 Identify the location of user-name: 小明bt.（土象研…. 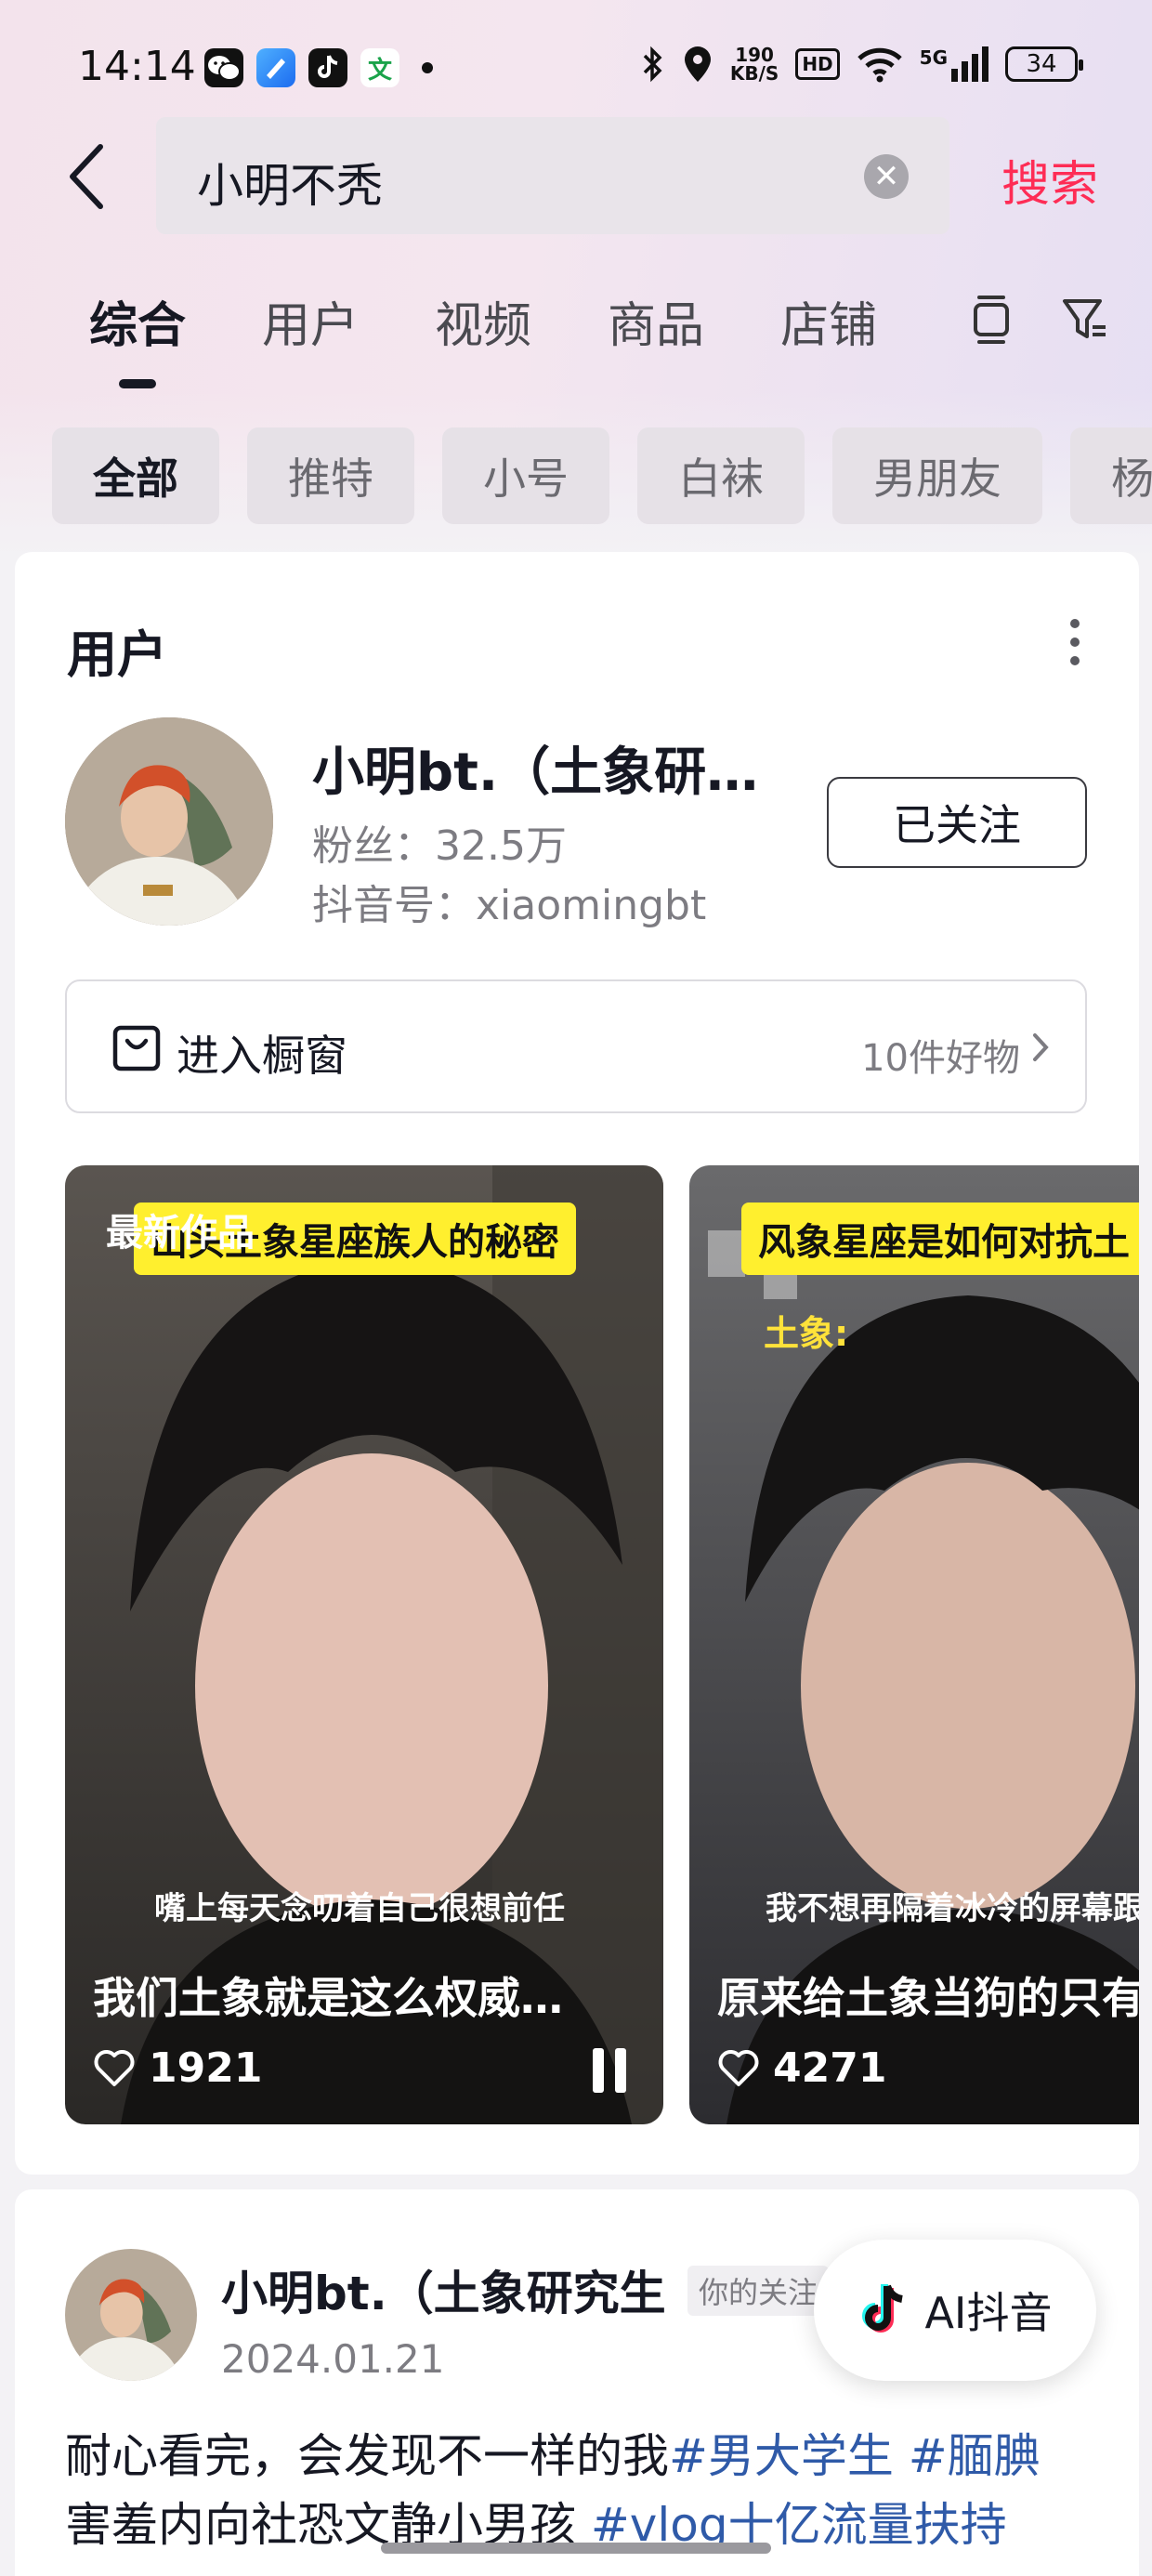
(544, 768).